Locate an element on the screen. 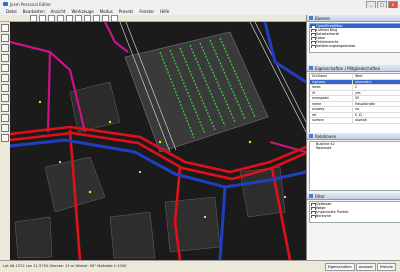 The width and height of the screenshot is (400, 272). menu-help: Hilfe is located at coordinates (164, 11).